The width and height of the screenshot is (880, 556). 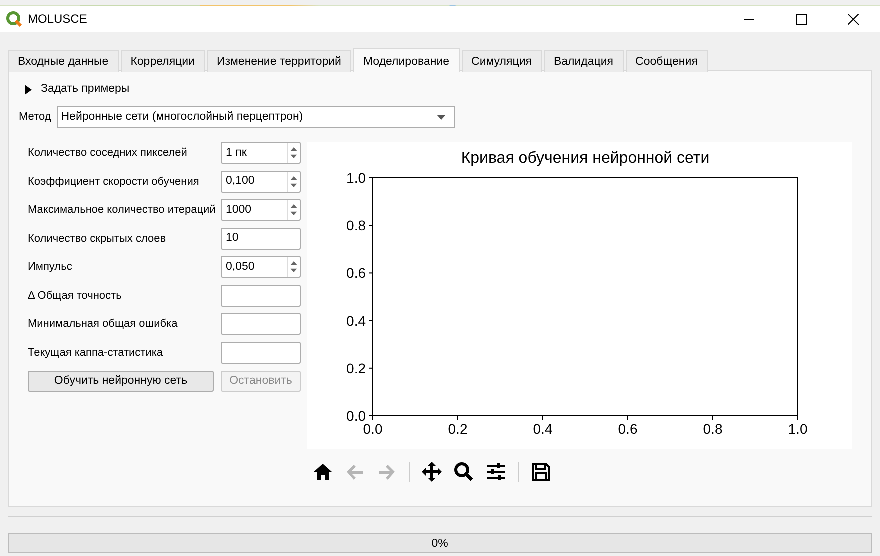 What do you see at coordinates (14, 19) in the screenshot?
I see `app-logo-icon` at bounding box center [14, 19].